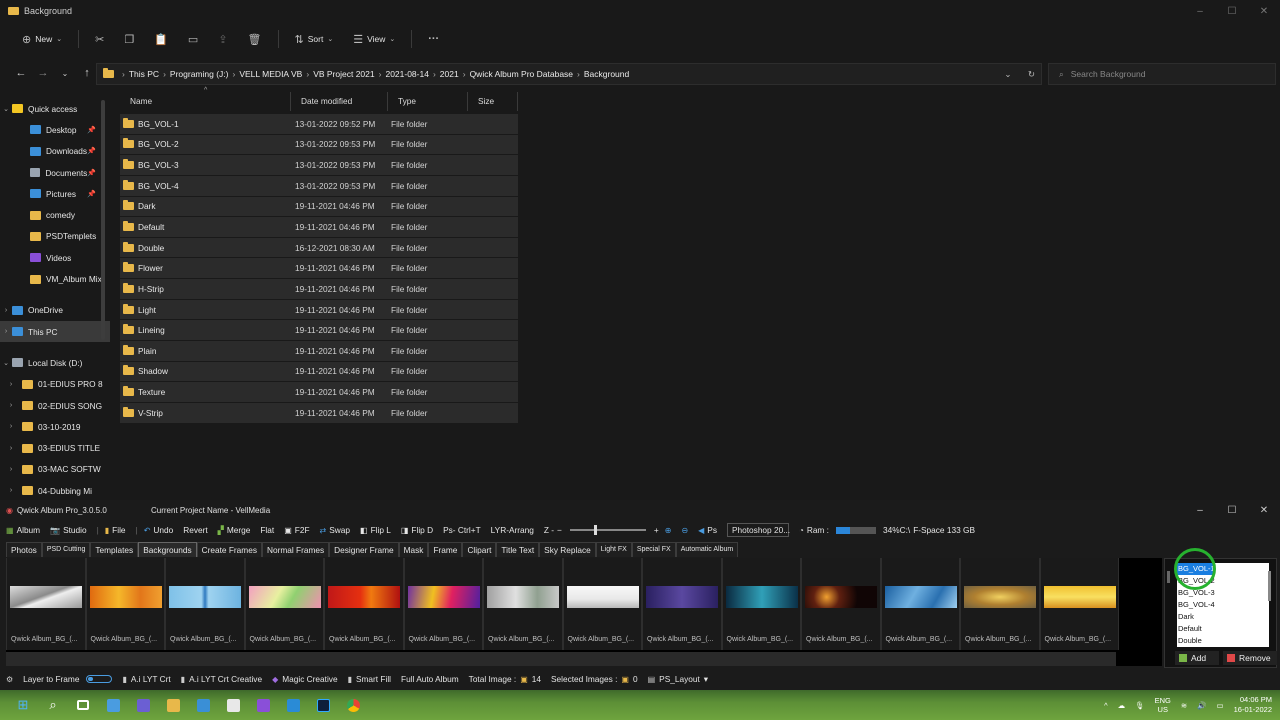 The width and height of the screenshot is (1280, 720). I want to click on tab-normal-frames: Normal Frames, so click(295, 549).